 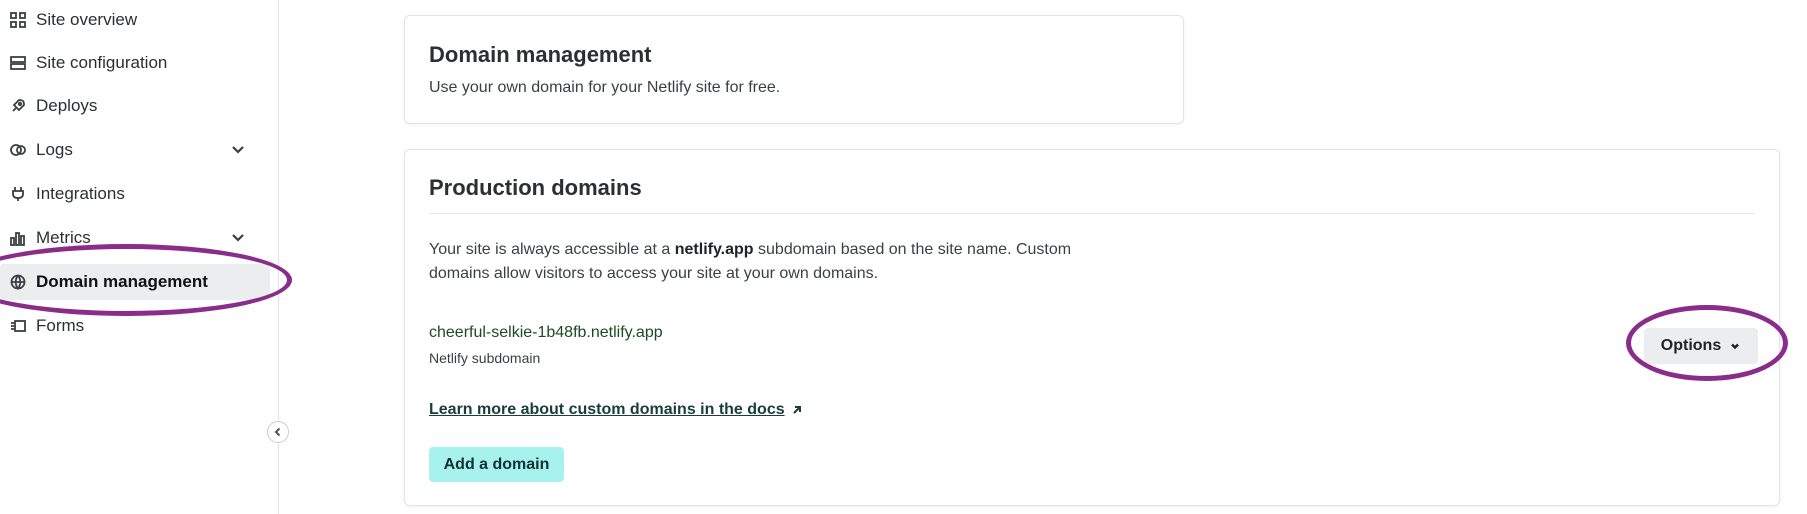 What do you see at coordinates (102, 62) in the screenshot?
I see `sidebar-item-label: Site configuration` at bounding box center [102, 62].